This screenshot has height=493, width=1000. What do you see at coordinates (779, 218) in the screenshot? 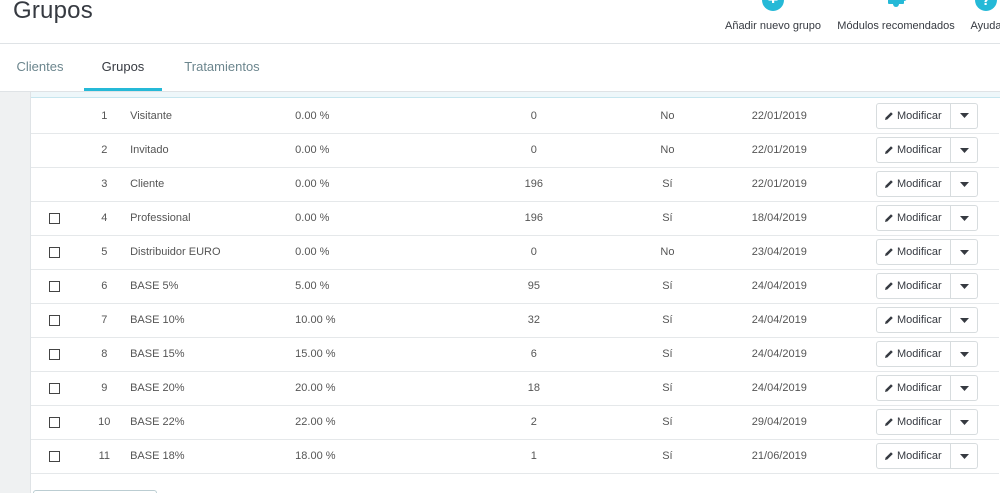
I see `group-creation-date: 18/04/2019` at bounding box center [779, 218].